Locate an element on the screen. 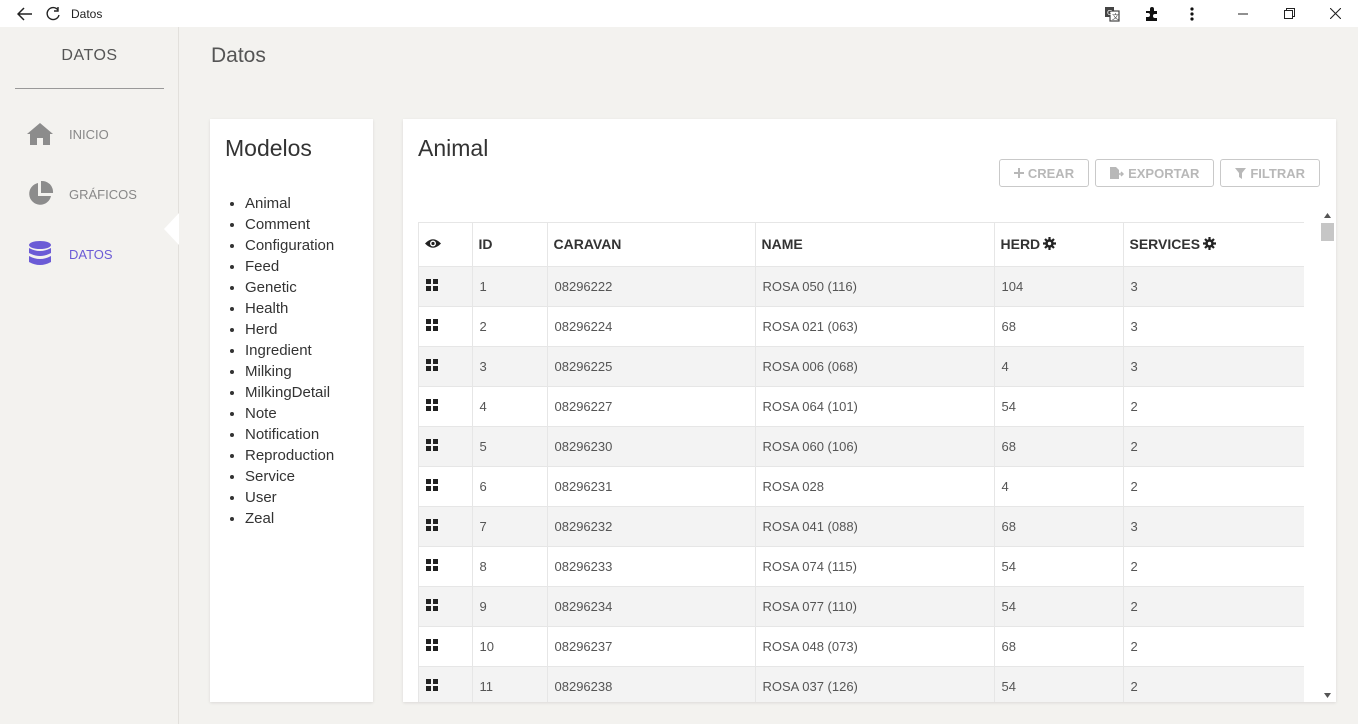  model-item: Notification is located at coordinates (289, 434).